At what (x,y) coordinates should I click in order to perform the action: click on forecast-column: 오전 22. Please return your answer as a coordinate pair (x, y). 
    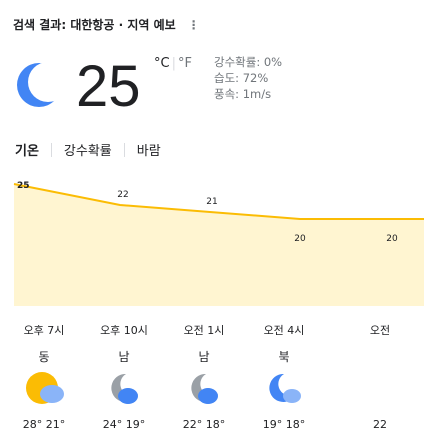
    Looking at the image, I should click on (380, 376).